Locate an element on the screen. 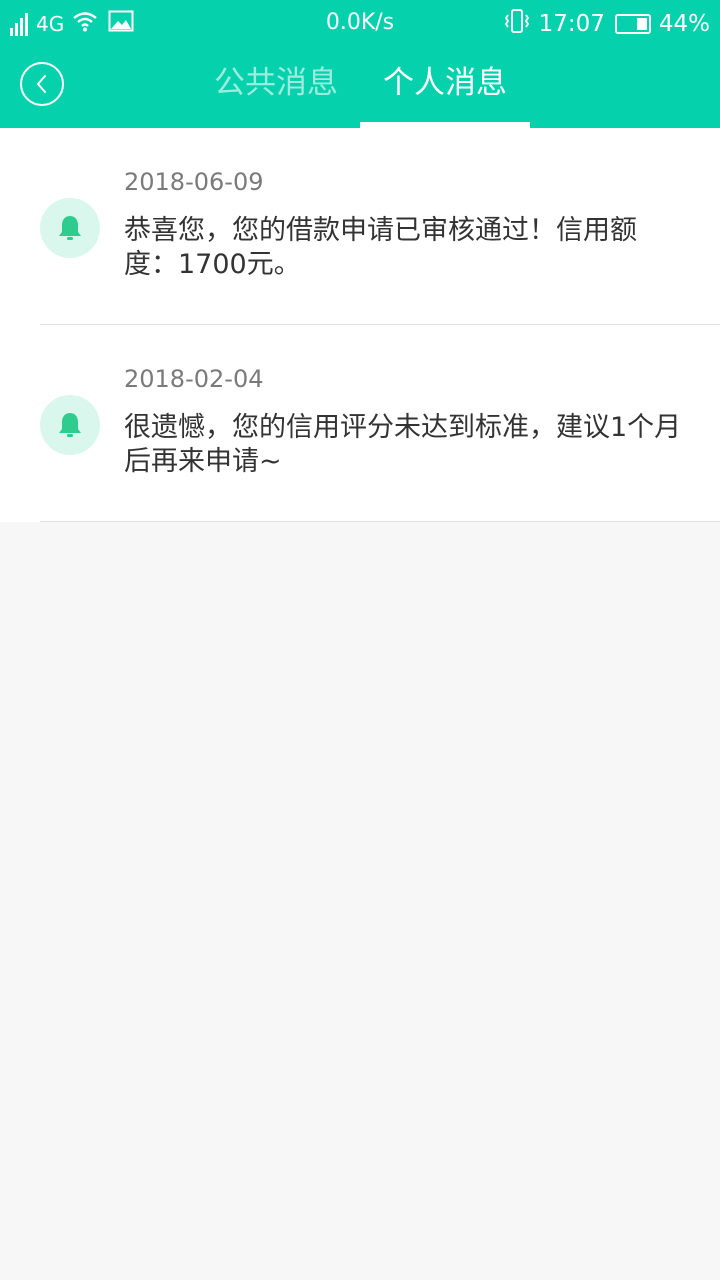  divider is located at coordinates (380, 521).